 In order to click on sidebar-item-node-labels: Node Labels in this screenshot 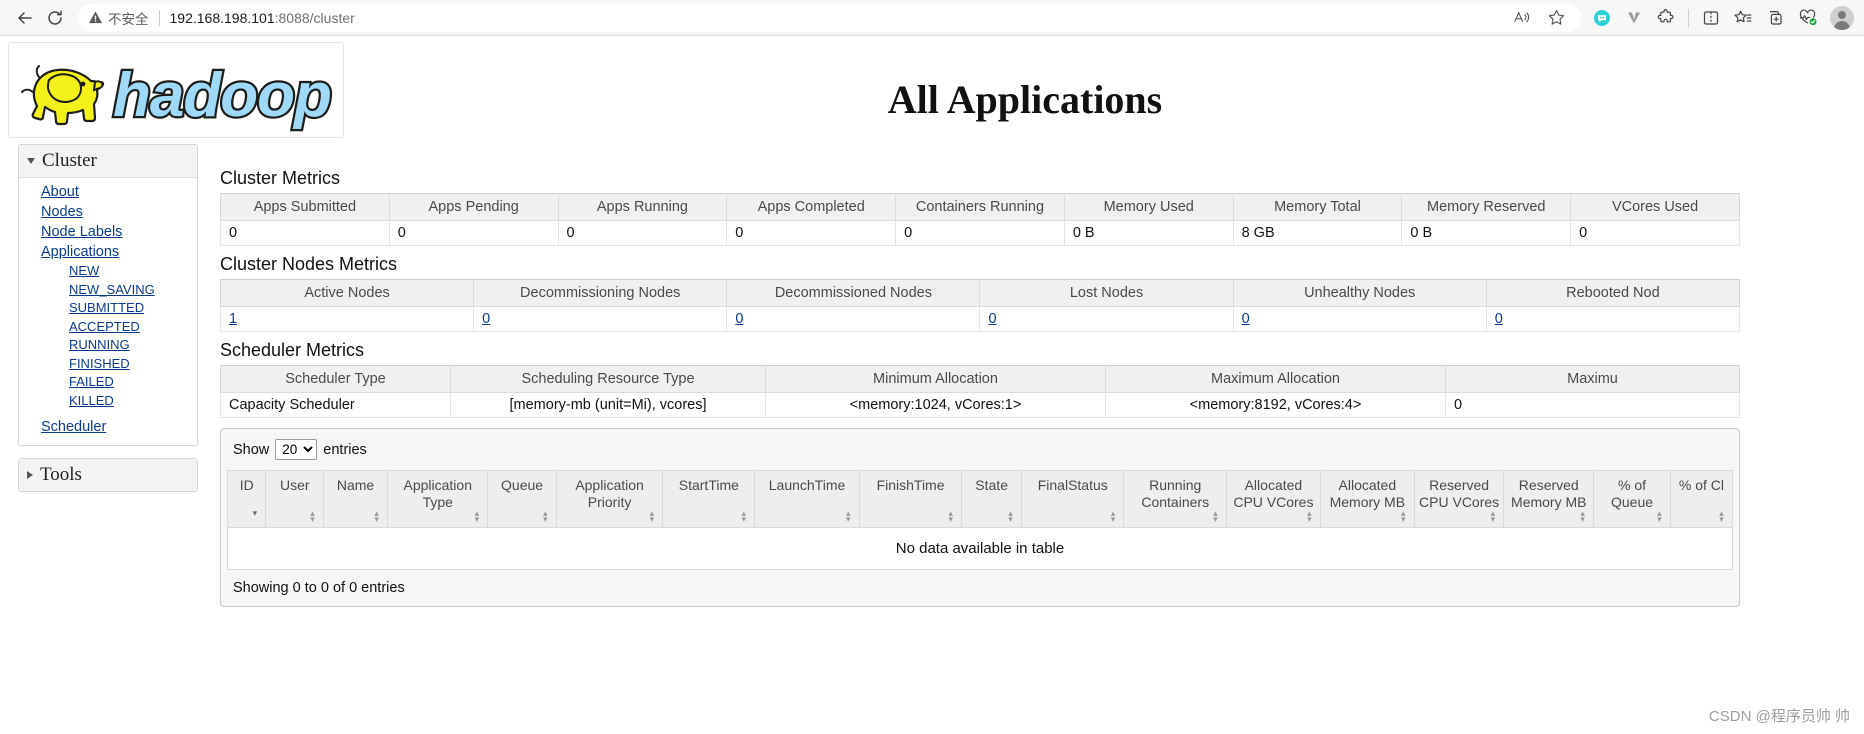, I will do `click(108, 232)`.